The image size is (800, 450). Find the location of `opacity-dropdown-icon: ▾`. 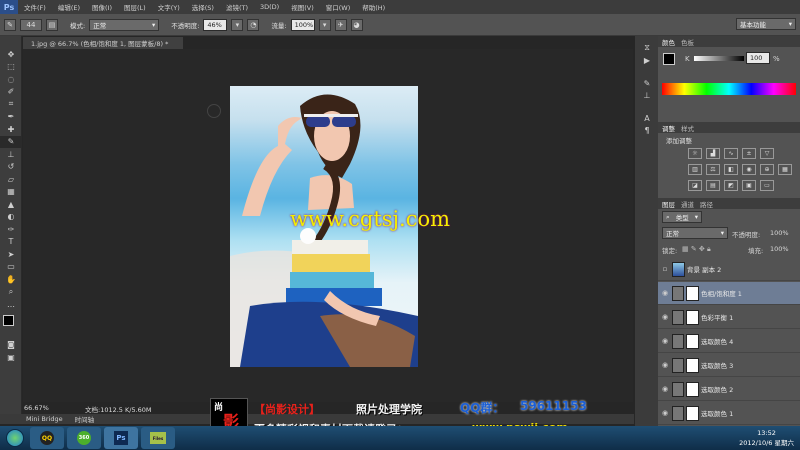

opacity-dropdown-icon: ▾ is located at coordinates (237, 24).